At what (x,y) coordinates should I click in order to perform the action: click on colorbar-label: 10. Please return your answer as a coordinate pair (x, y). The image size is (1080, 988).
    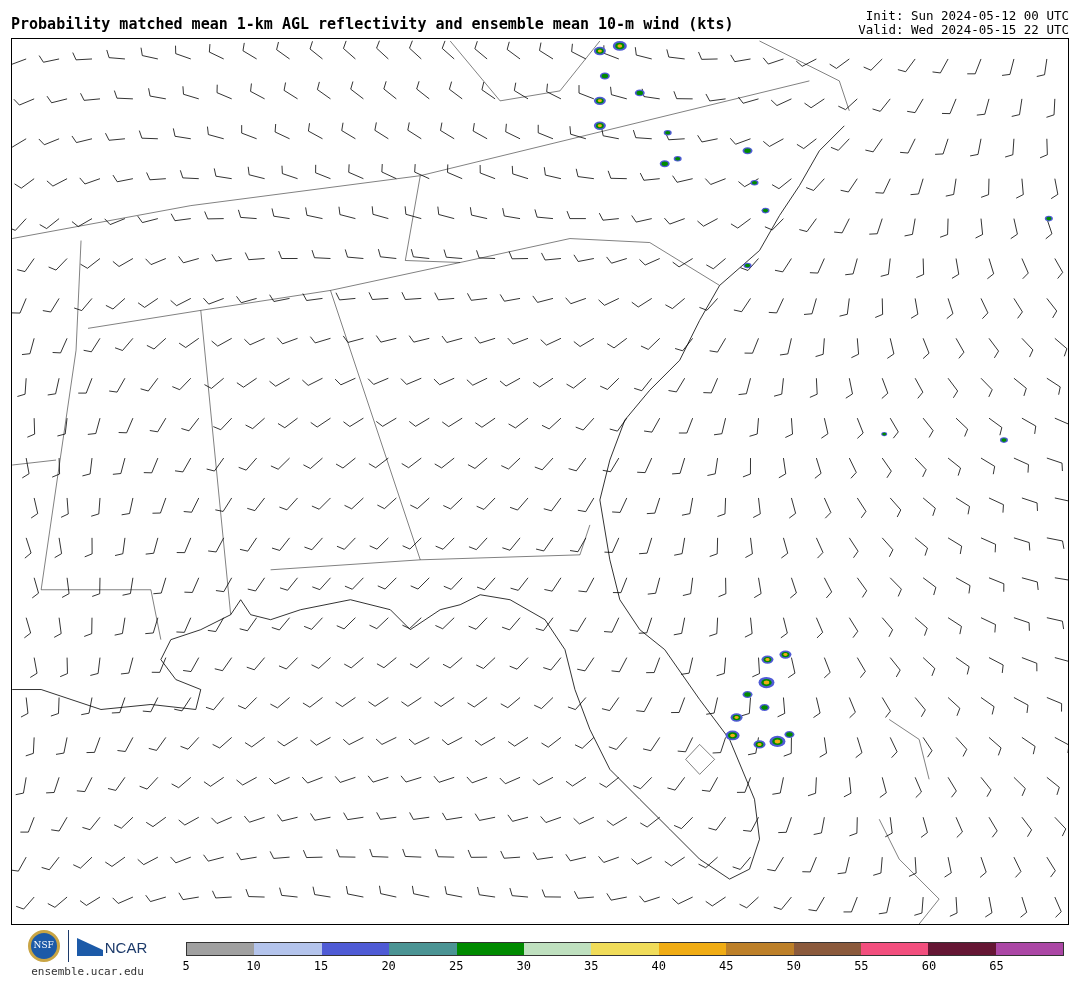
    Looking at the image, I should click on (253, 966).